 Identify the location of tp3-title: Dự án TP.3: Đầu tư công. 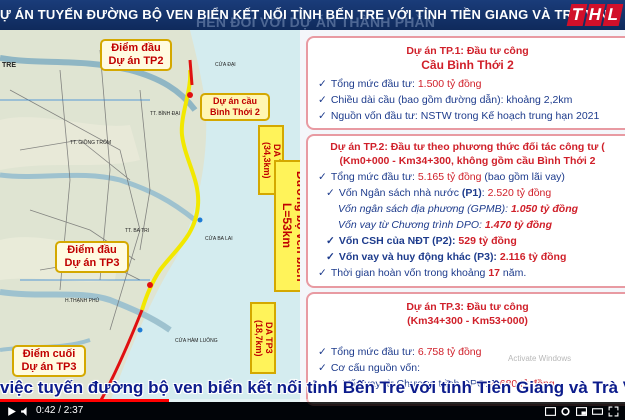
(467, 307).